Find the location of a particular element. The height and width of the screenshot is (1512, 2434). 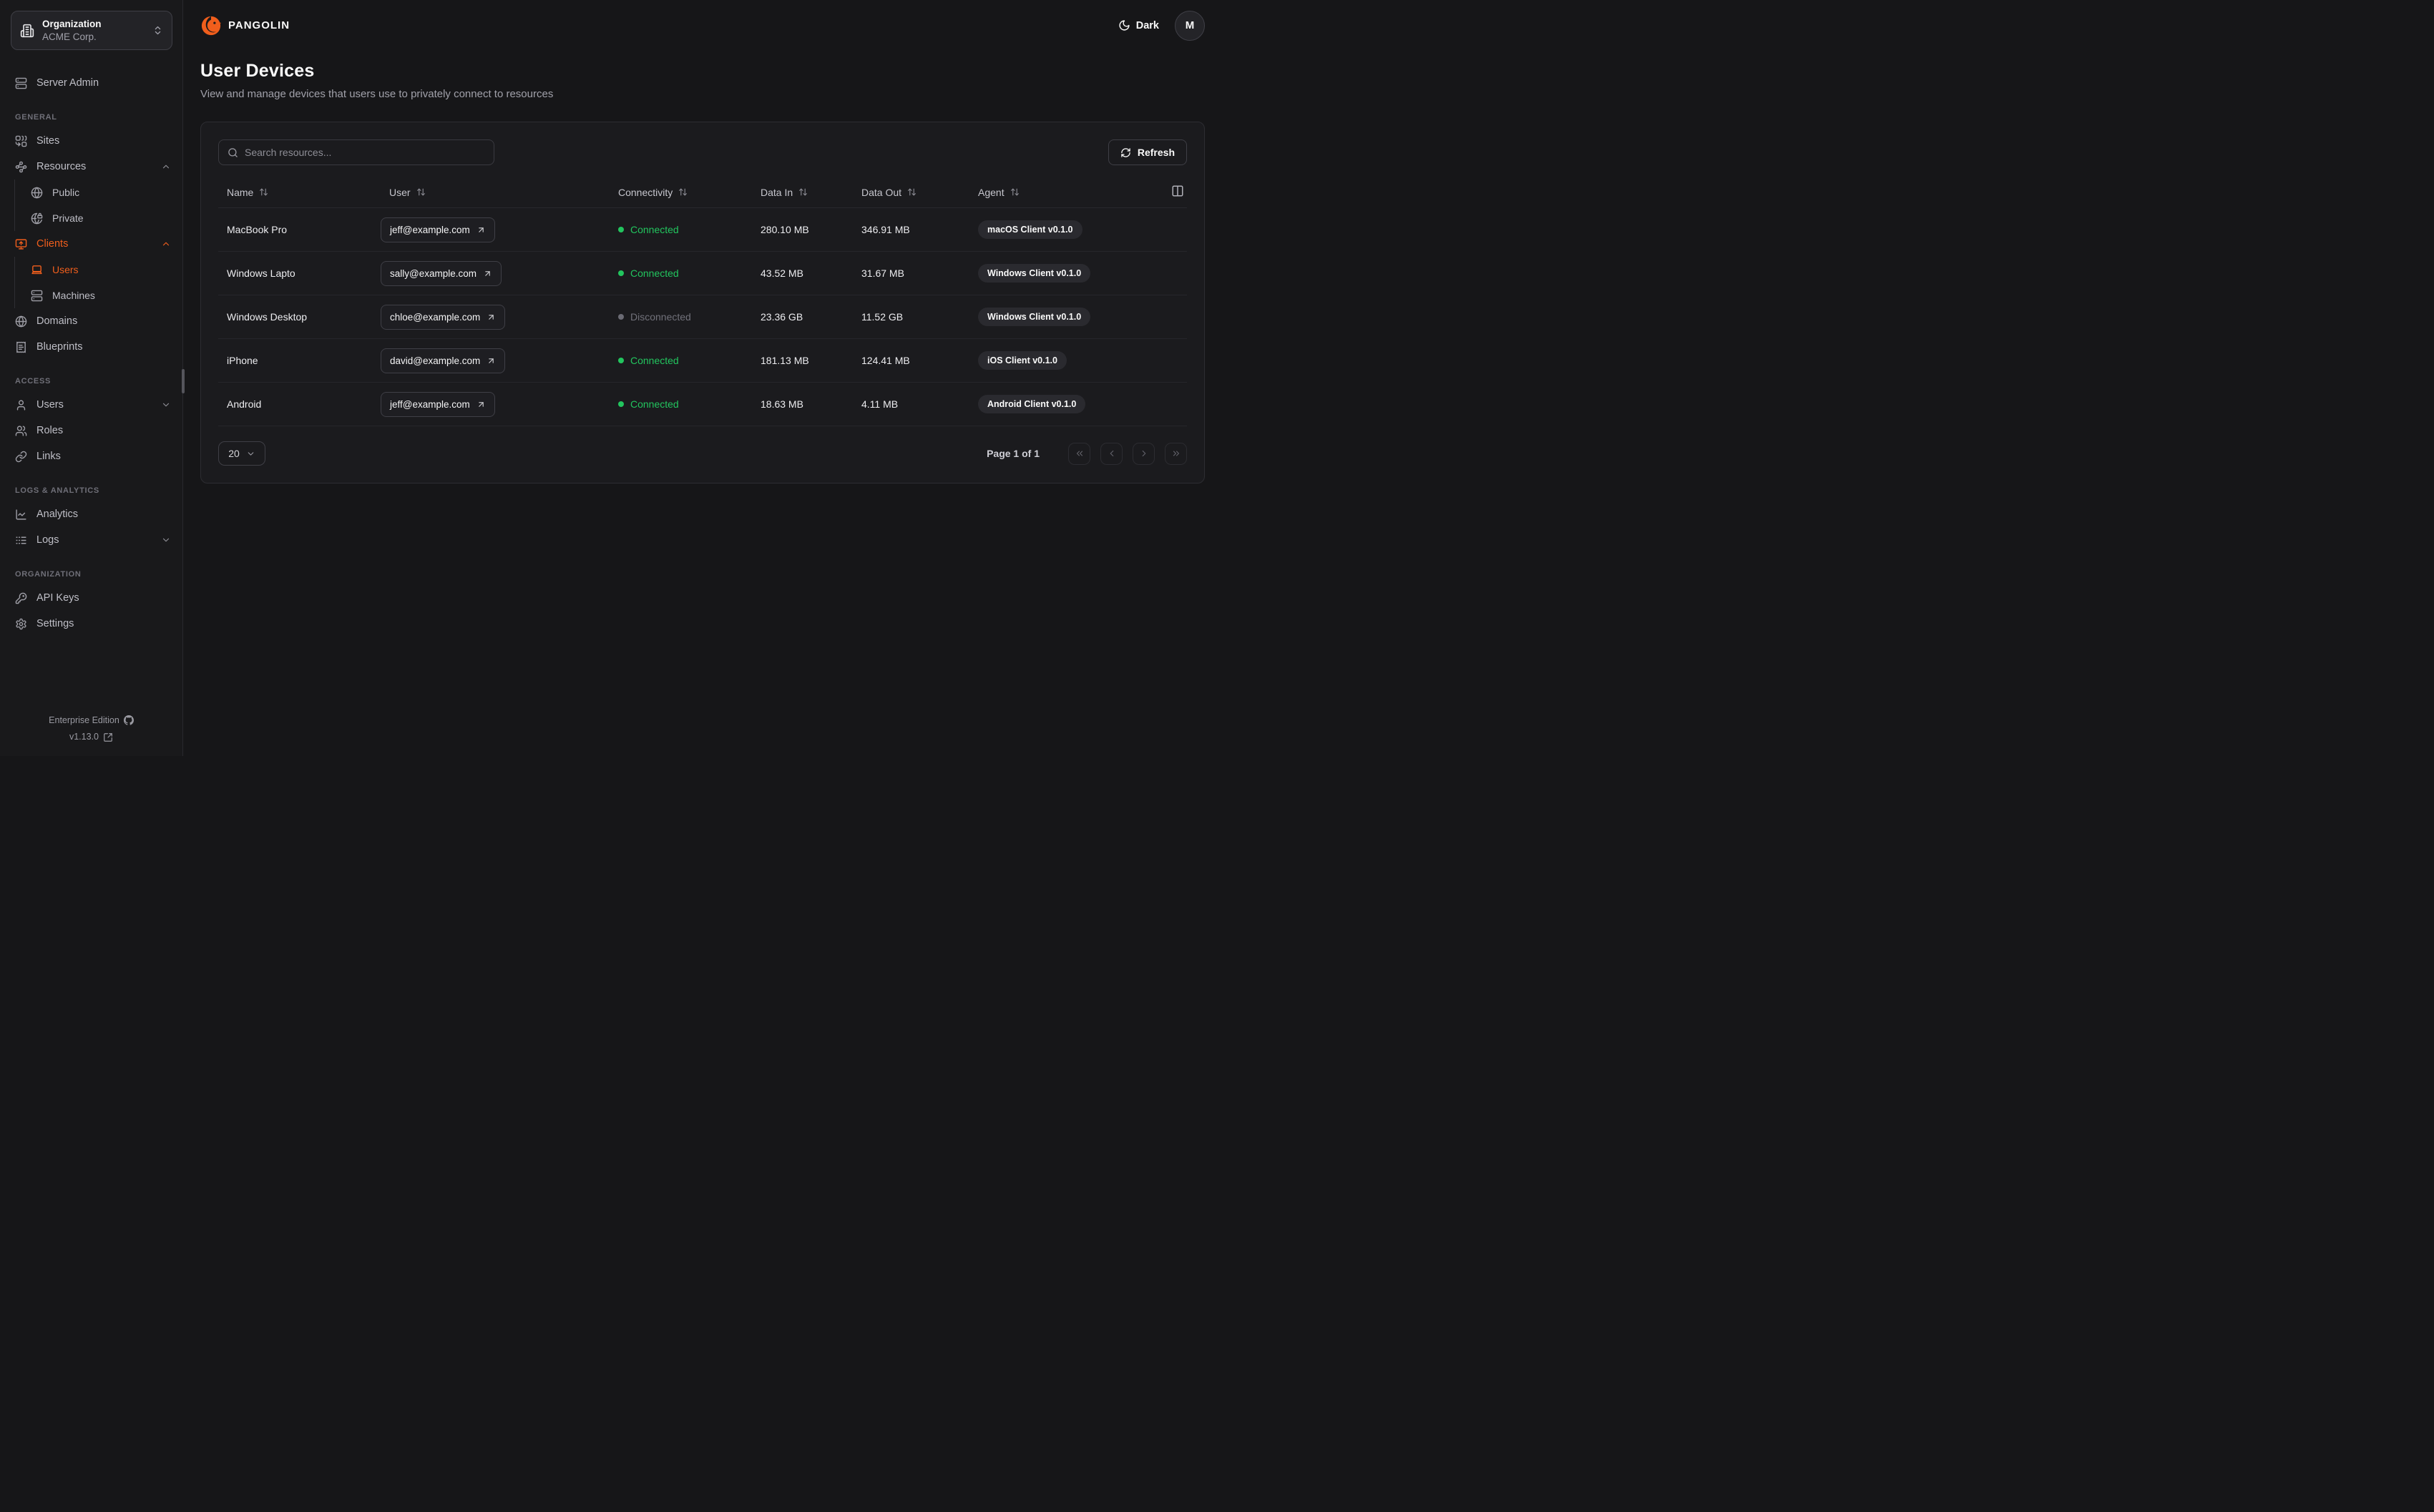

status-dot-icon is located at coordinates (621, 360).